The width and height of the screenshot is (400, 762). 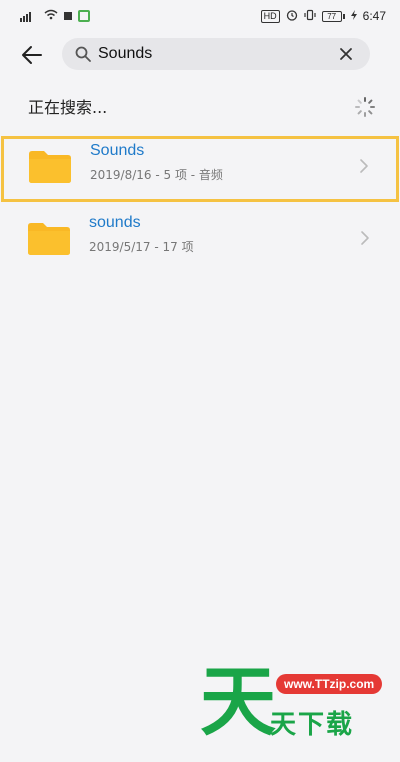 I want to click on status-left, so click(x=55, y=16).